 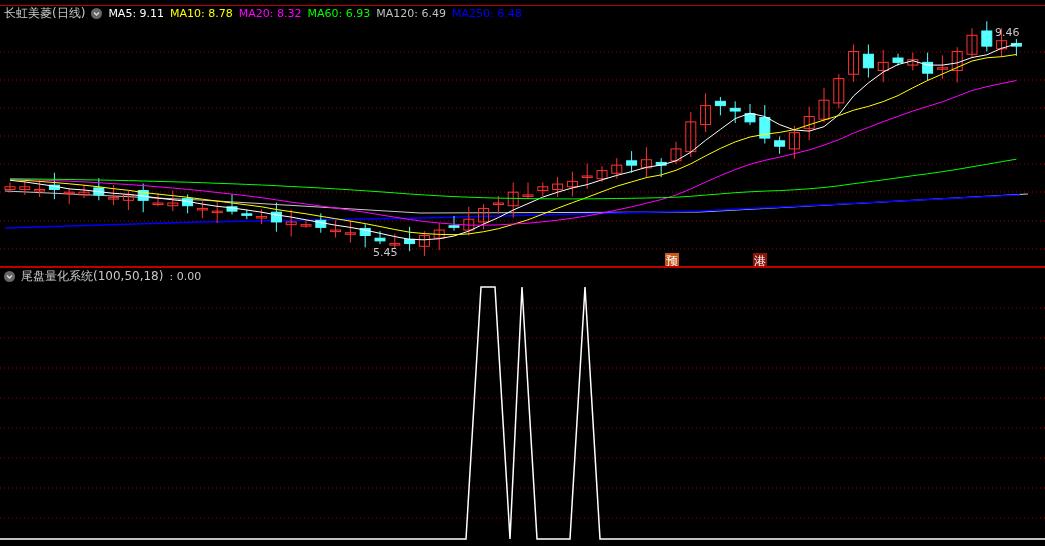 What do you see at coordinates (339, 13) in the screenshot?
I see `moving-average-value: MA60: 6.93` at bounding box center [339, 13].